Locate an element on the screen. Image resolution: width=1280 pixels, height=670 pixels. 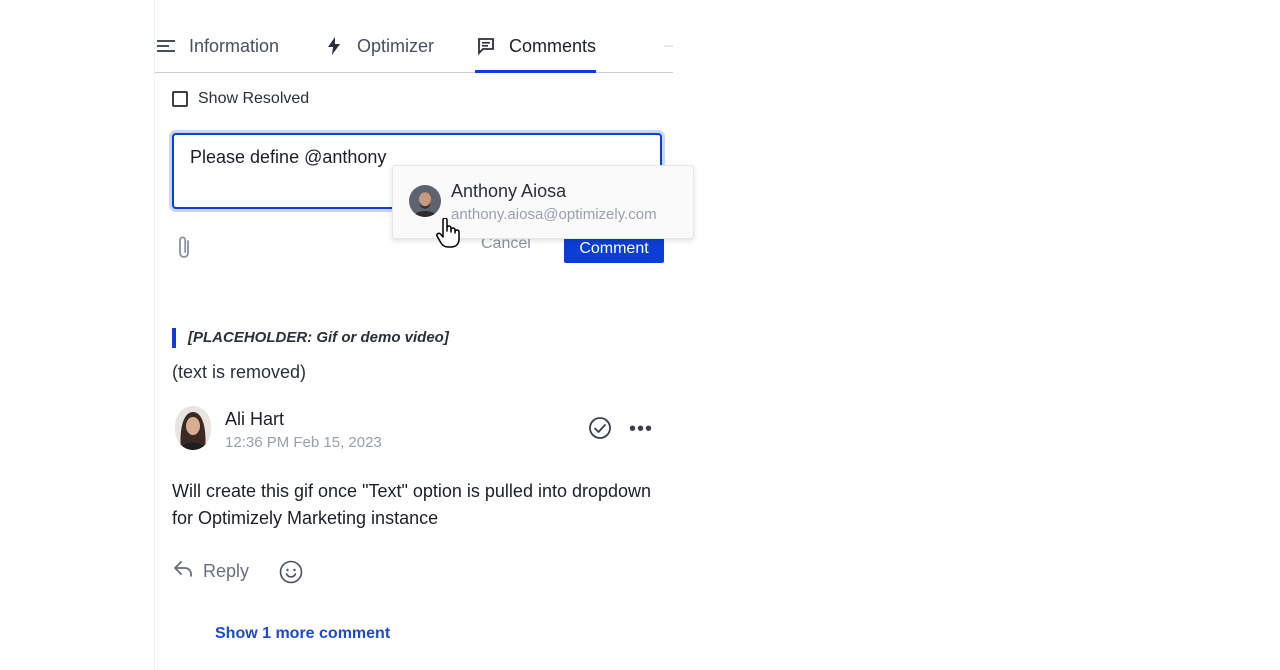
paperclip-icon is located at coordinates (185, 248).